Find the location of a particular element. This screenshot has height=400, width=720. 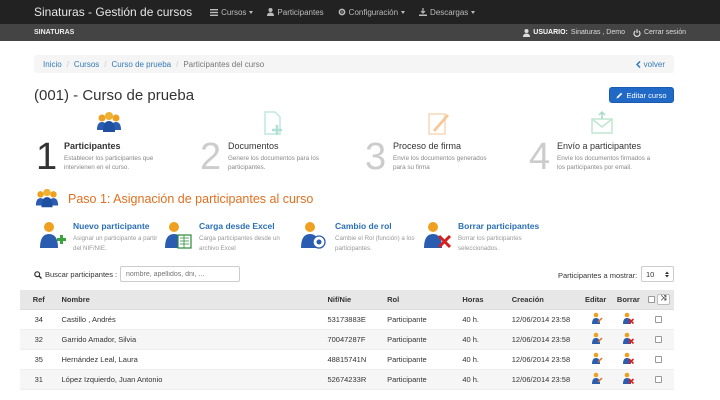

cell-ref: 31 is located at coordinates (39, 379).